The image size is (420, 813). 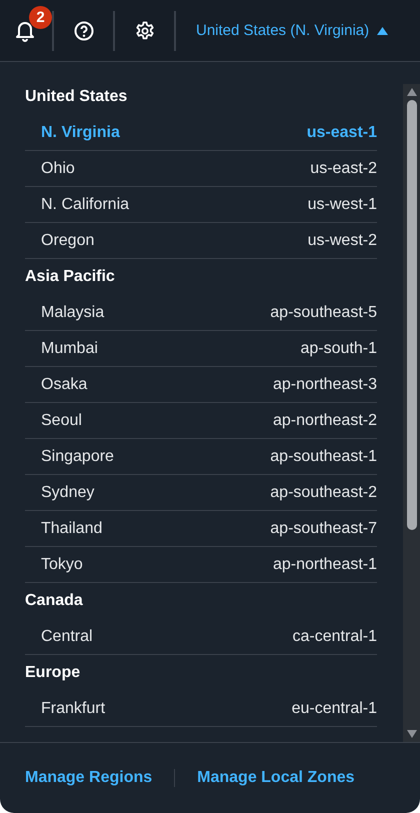 What do you see at coordinates (276, 778) in the screenshot?
I see `footer-link: Manage Local Zones` at bounding box center [276, 778].